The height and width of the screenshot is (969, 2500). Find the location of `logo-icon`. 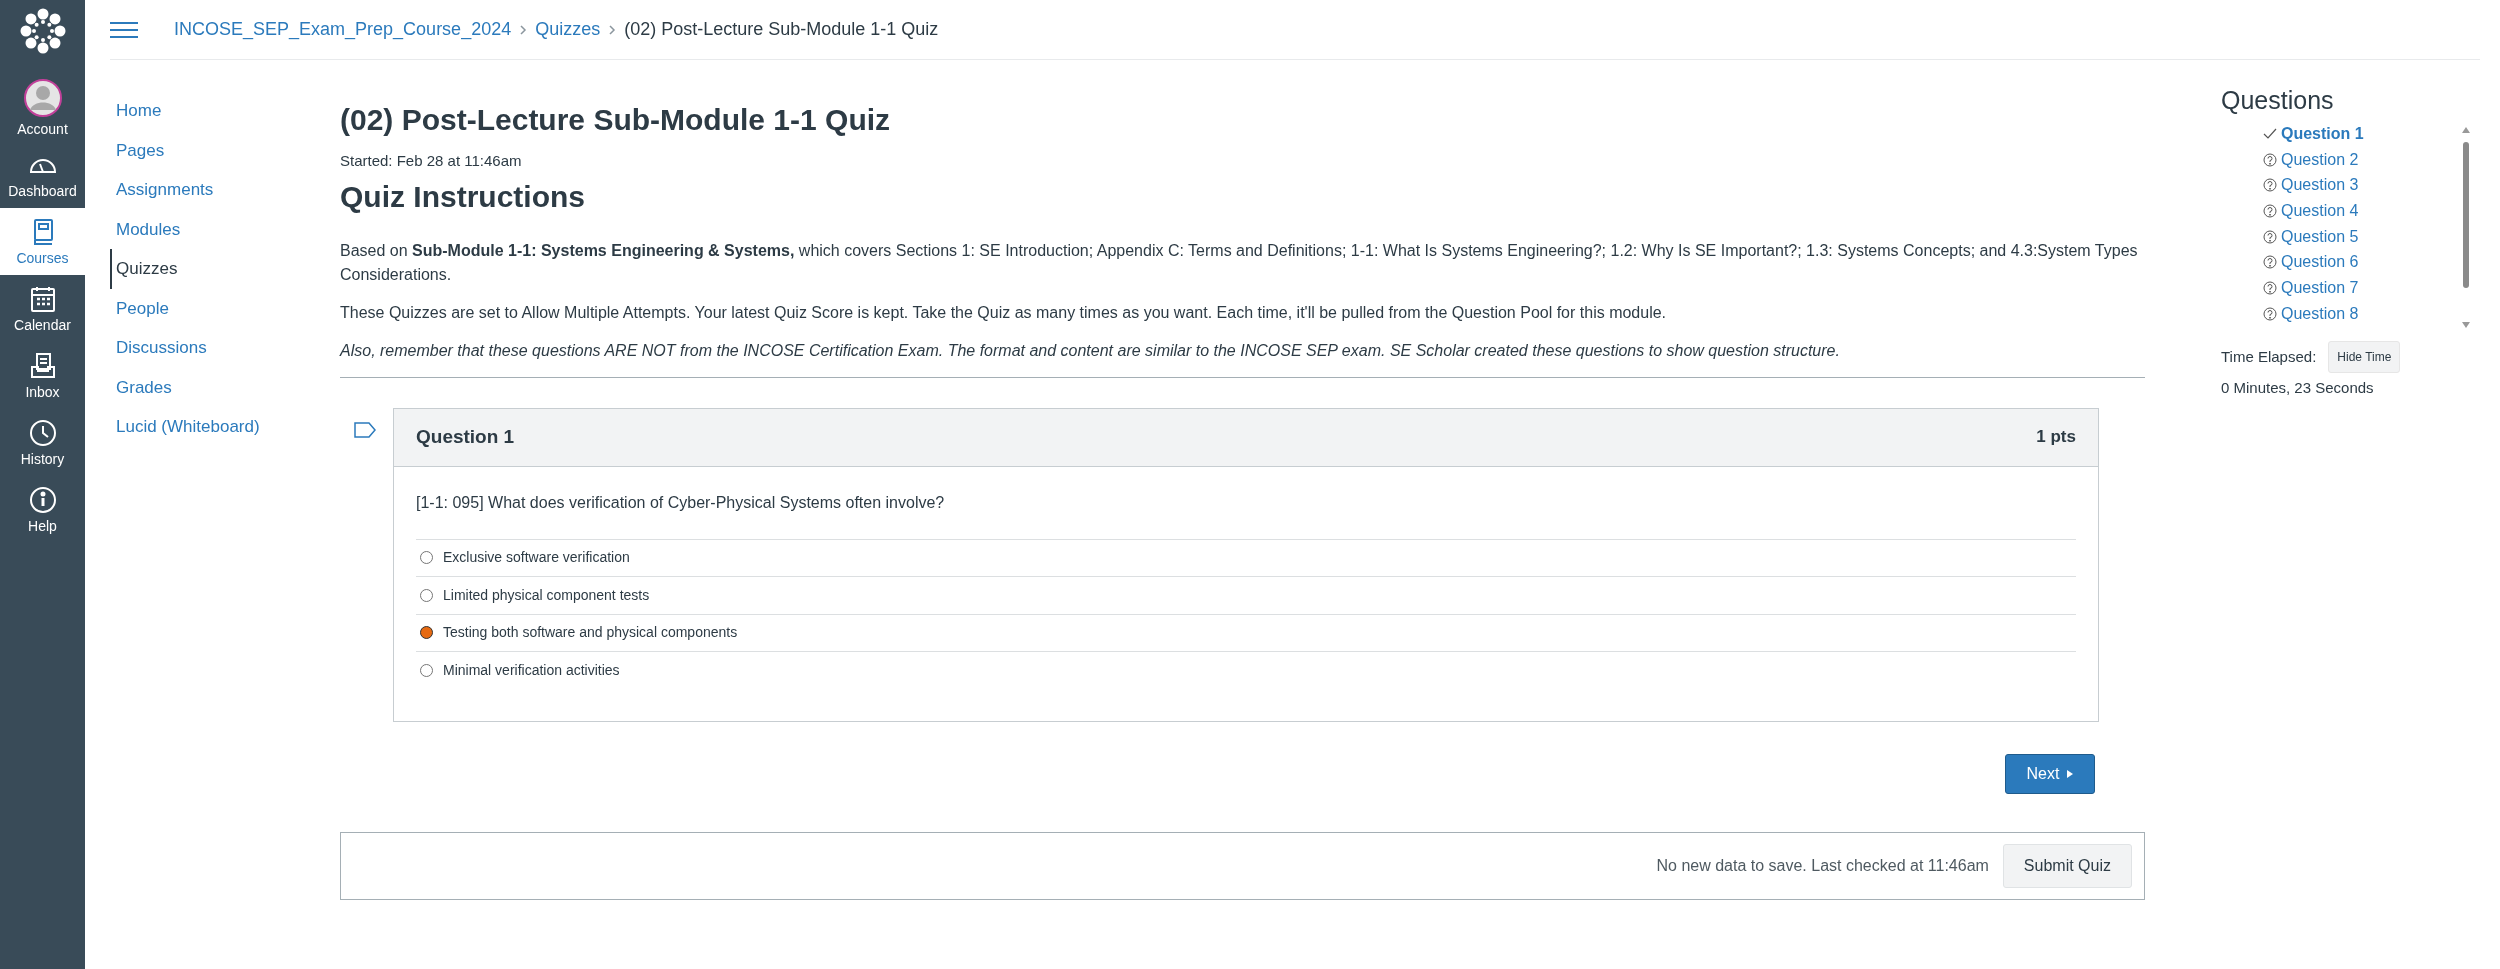

logo-icon is located at coordinates (42, 31).